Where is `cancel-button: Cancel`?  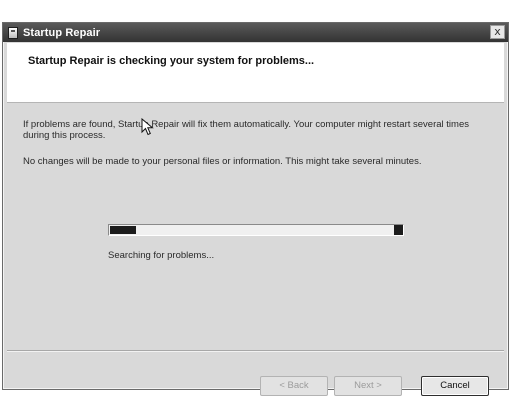 cancel-button: Cancel is located at coordinates (455, 386).